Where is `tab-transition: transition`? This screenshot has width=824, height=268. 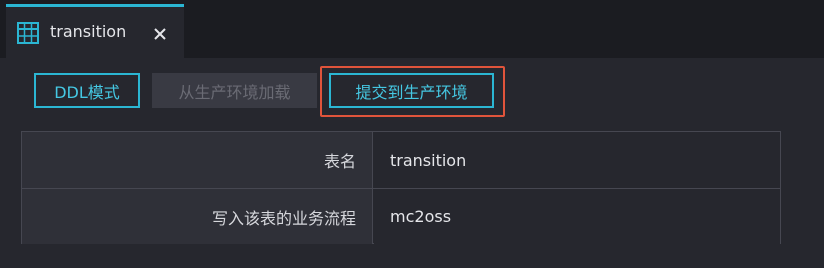
tab-transition: transition is located at coordinates (95, 31).